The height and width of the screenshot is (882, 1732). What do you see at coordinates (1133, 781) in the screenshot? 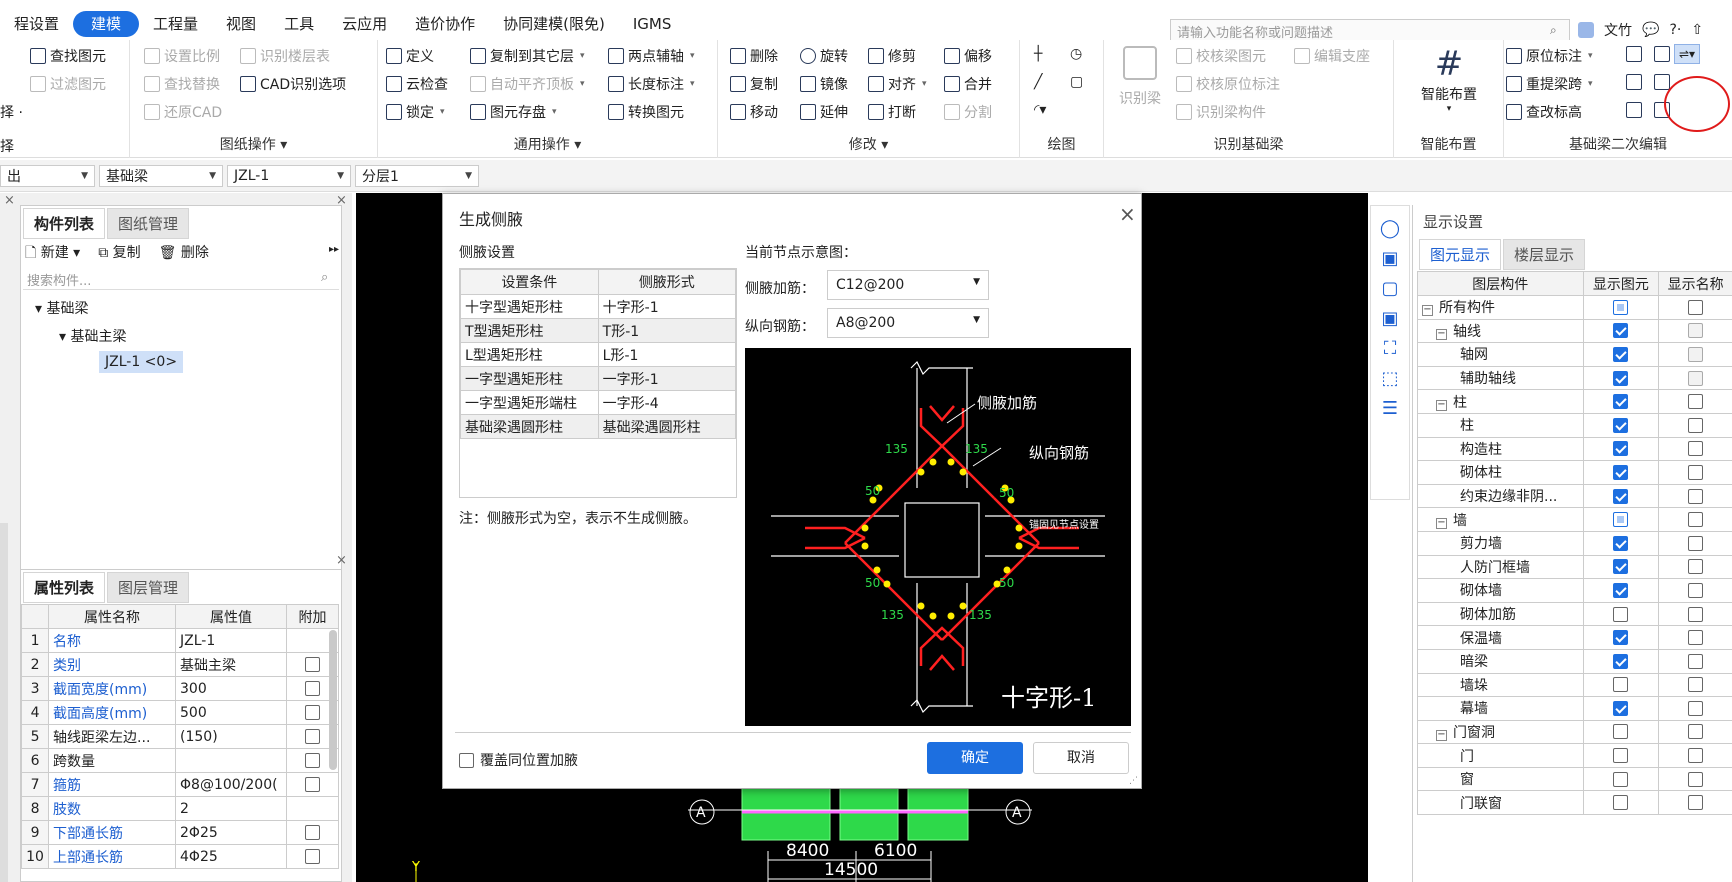
I see `resize-grip-icon: ⋰` at bounding box center [1133, 781].